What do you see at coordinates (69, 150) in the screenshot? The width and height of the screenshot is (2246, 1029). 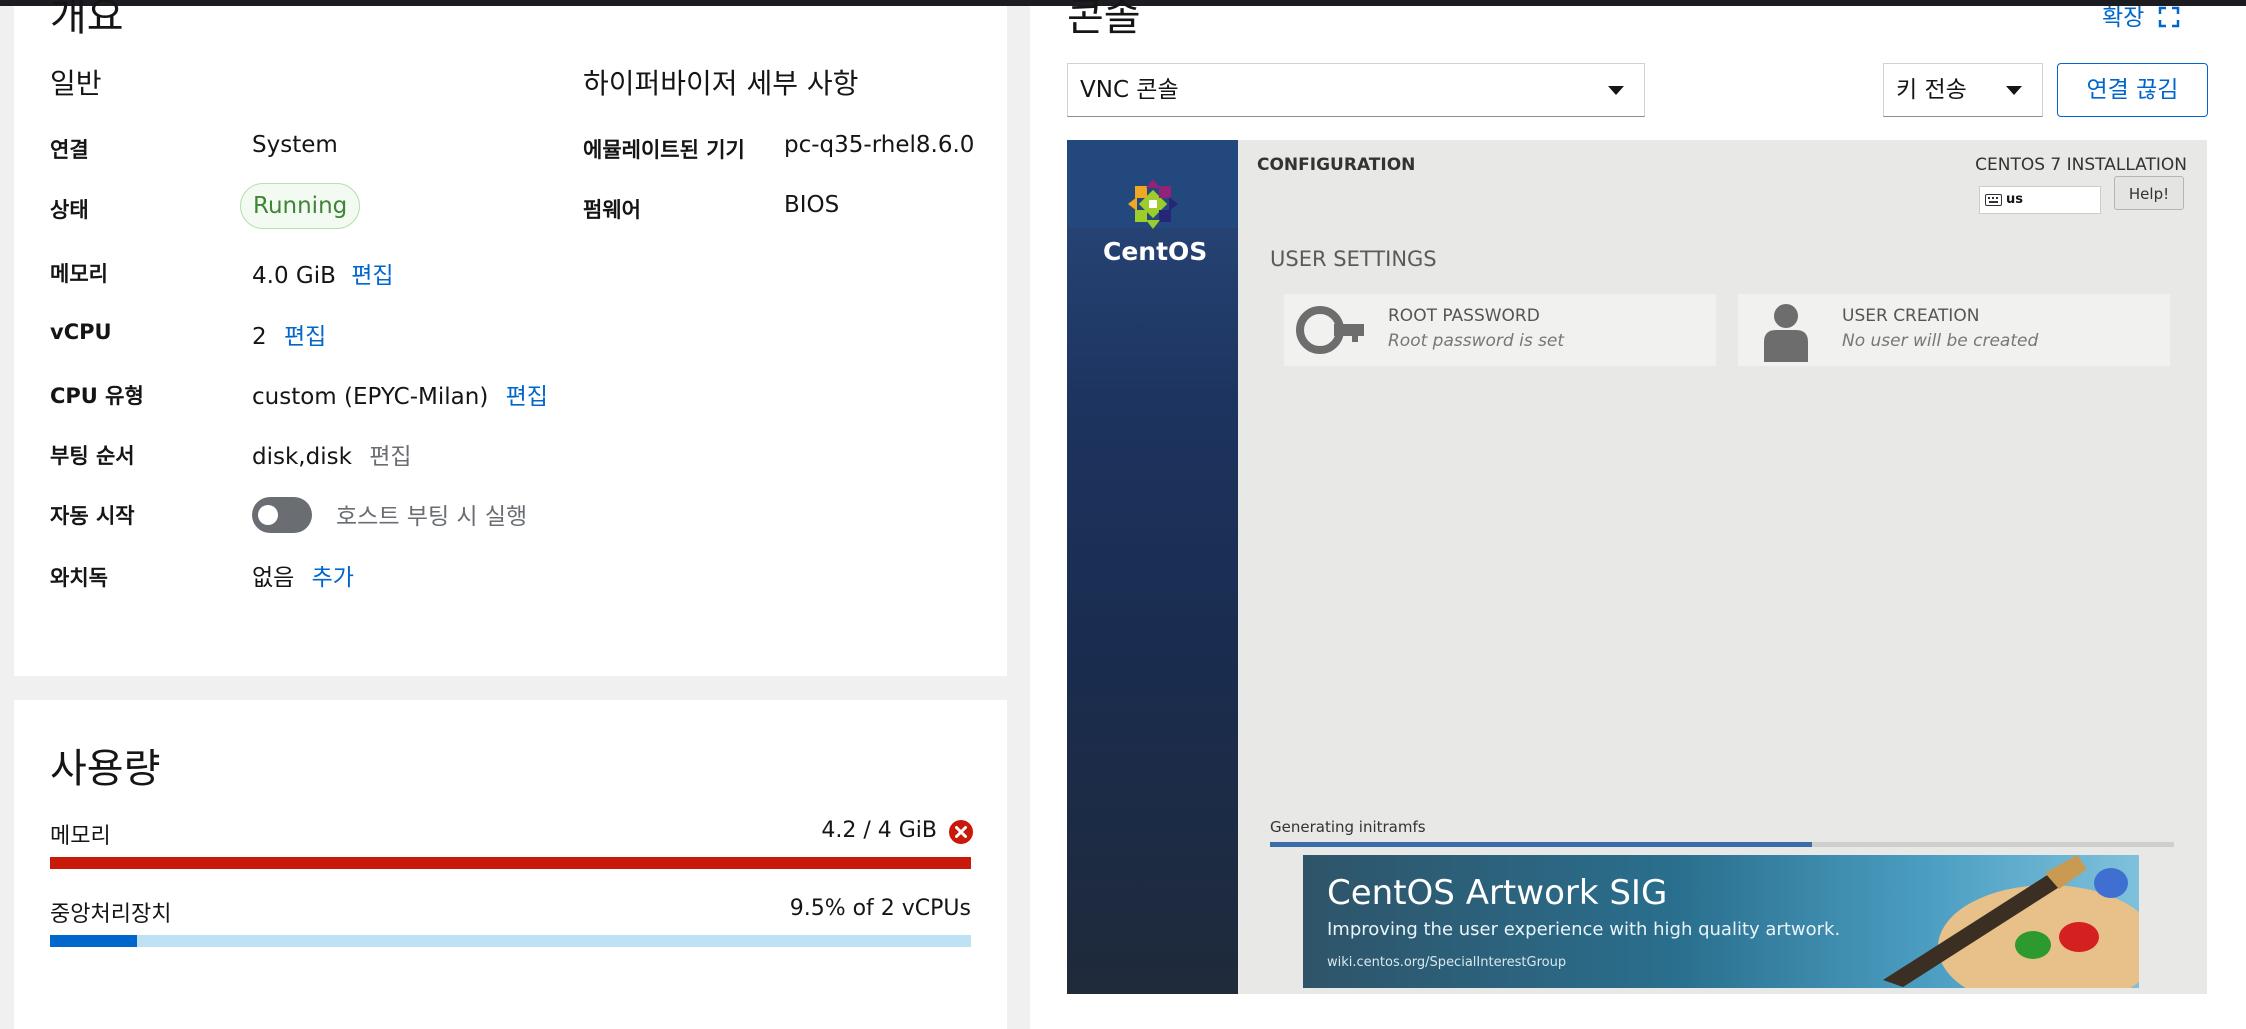 I see `connection-label: 연결` at bounding box center [69, 150].